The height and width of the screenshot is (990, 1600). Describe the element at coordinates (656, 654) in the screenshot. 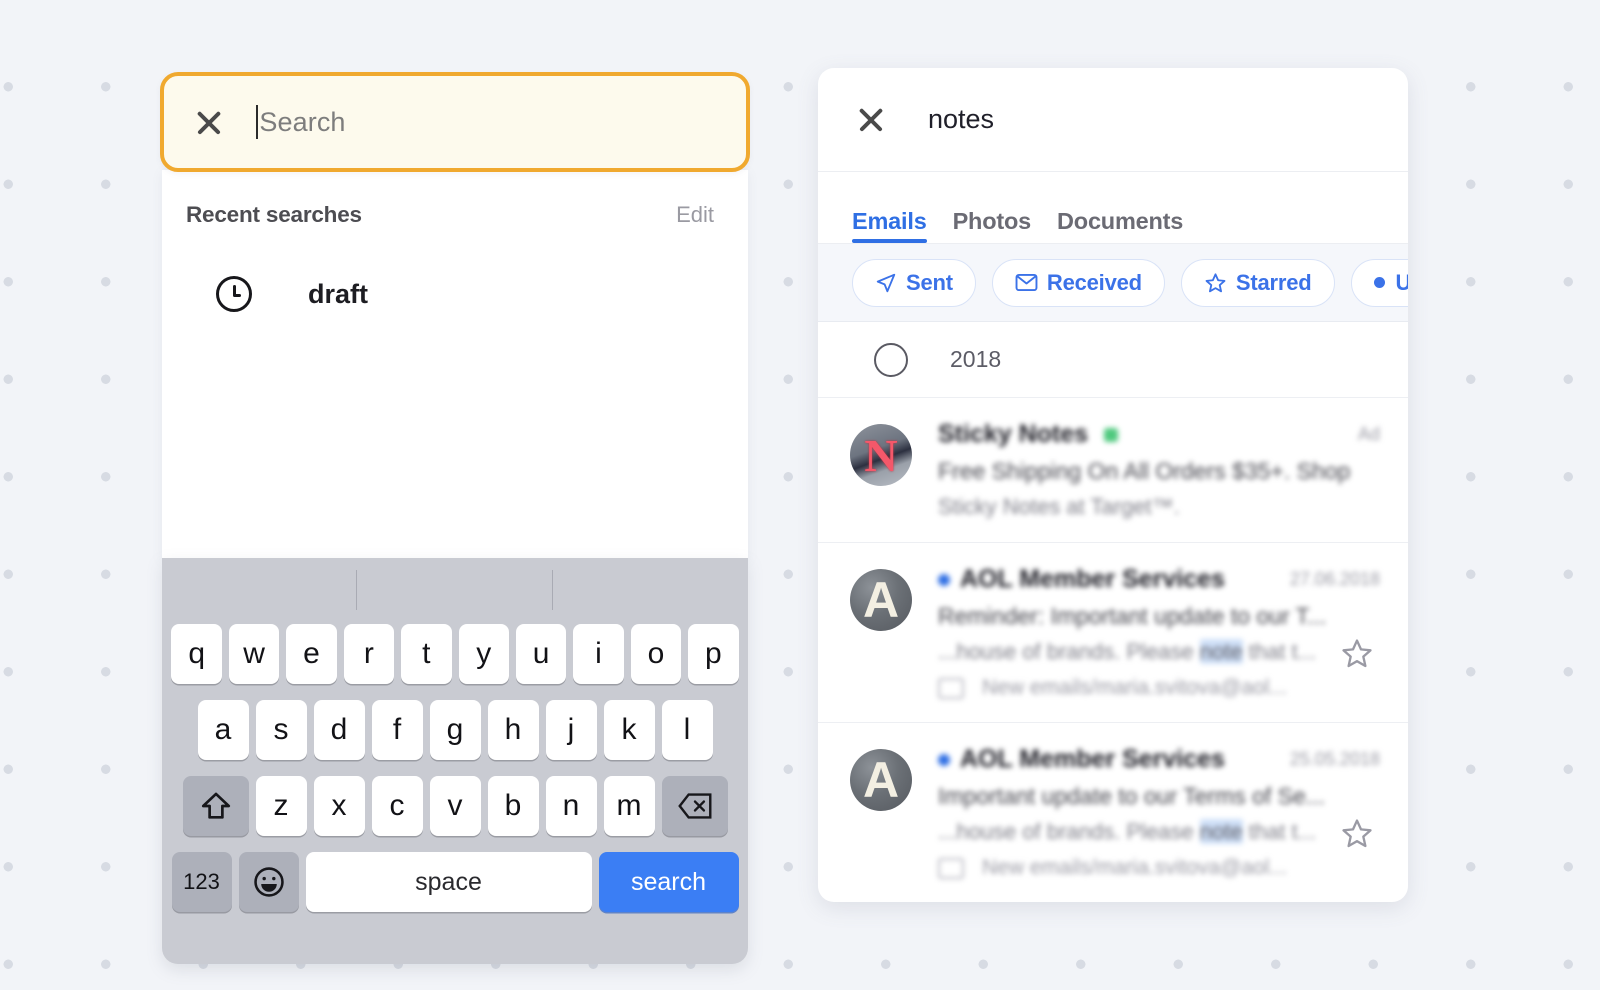

I see `key-o: o` at that location.